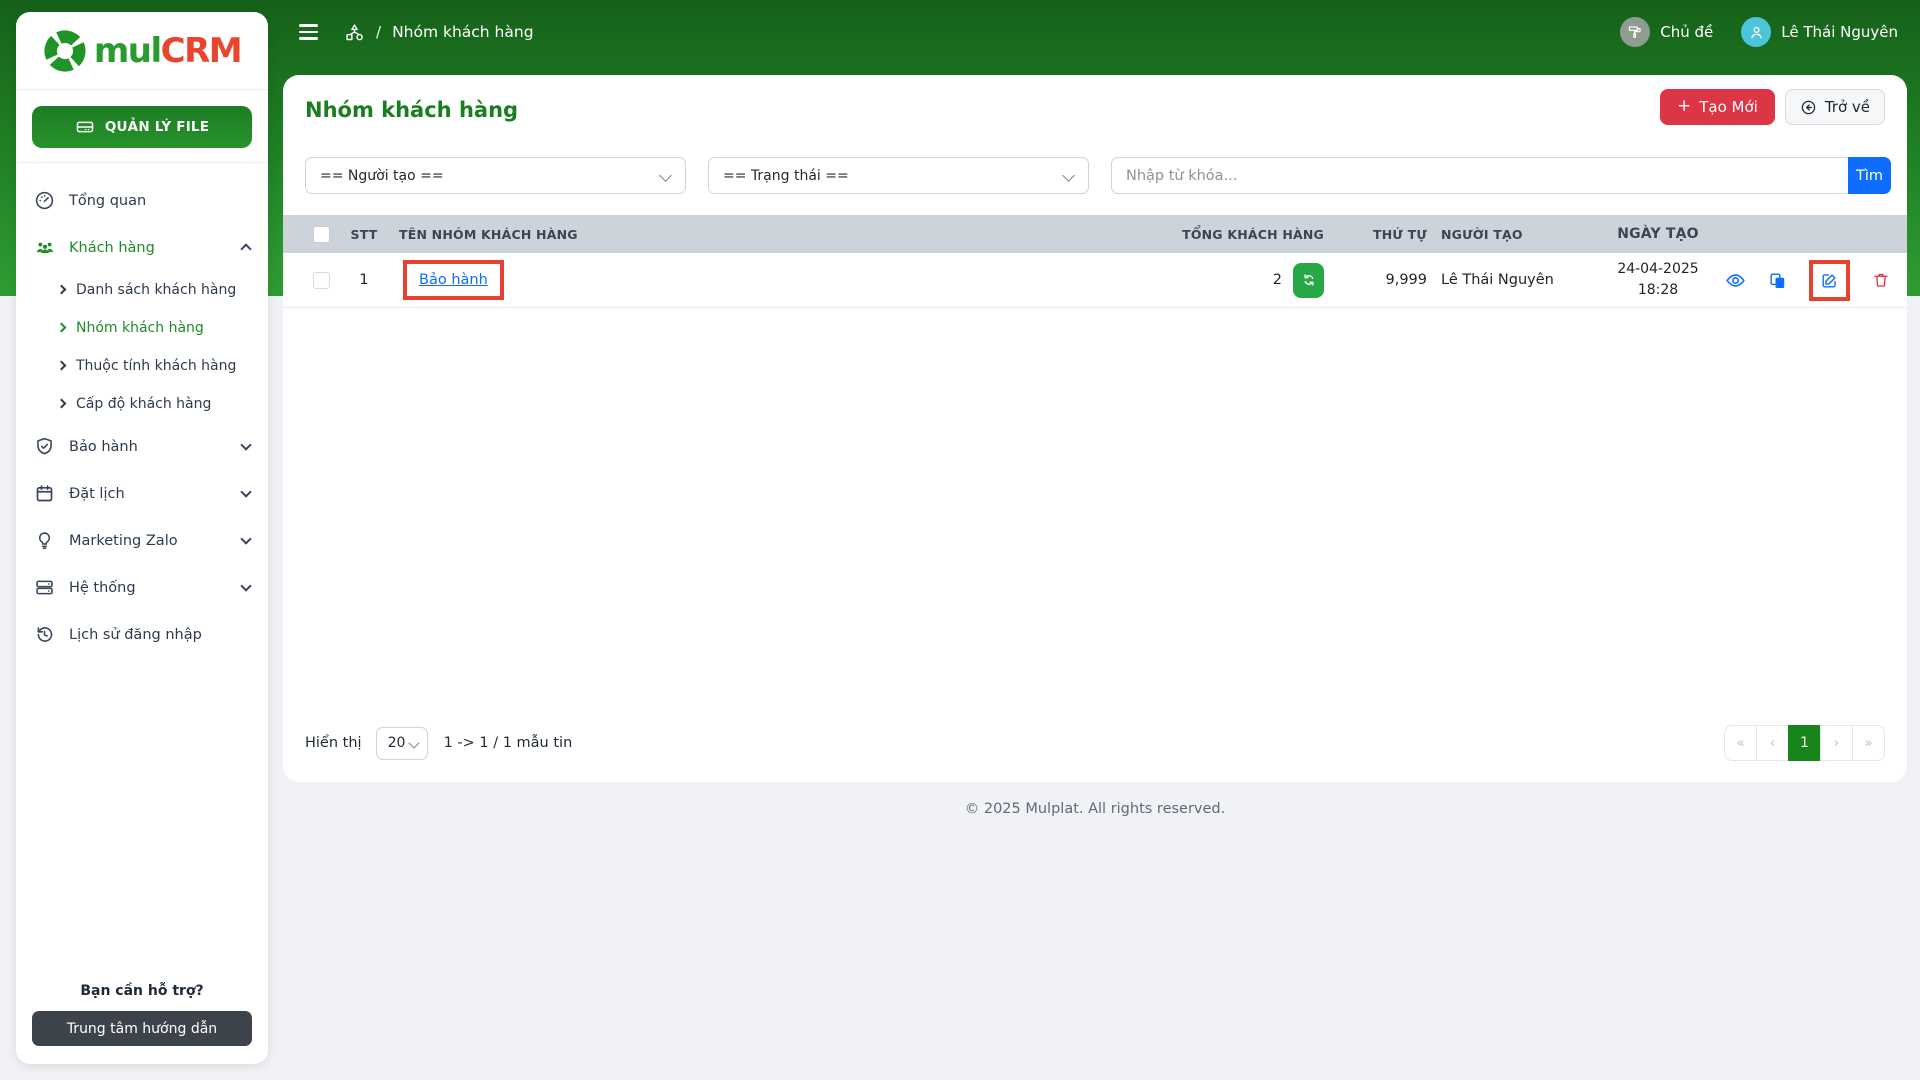  What do you see at coordinates (453, 280) in the screenshot?
I see `group-name-link: Bảo hành` at bounding box center [453, 280].